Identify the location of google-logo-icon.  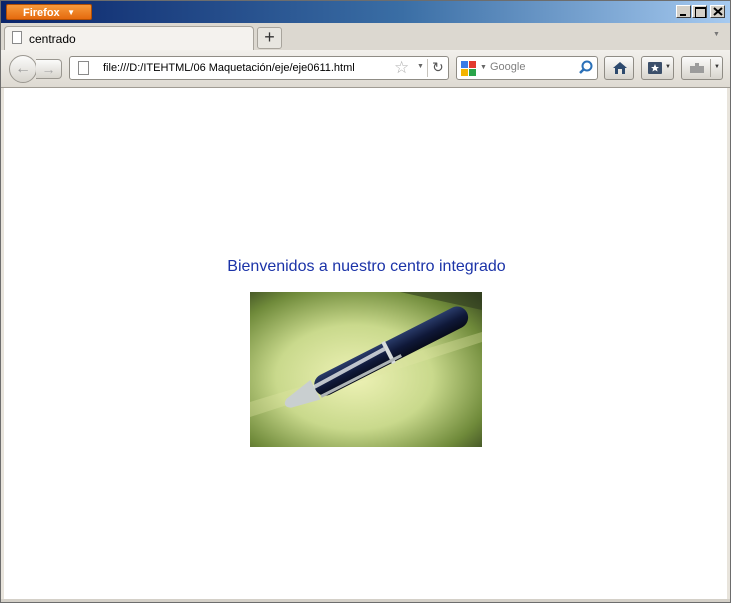
(468, 68).